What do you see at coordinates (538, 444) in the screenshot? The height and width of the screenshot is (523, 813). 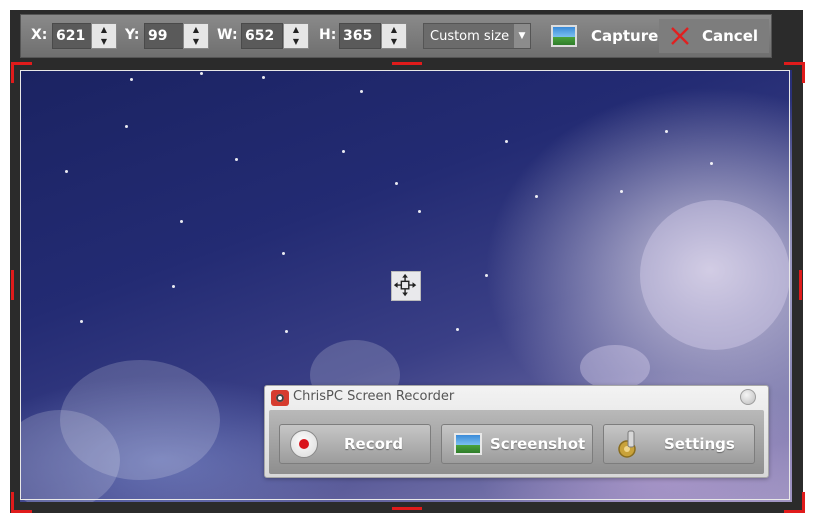 I see `screenshot-label: Screenshot` at bounding box center [538, 444].